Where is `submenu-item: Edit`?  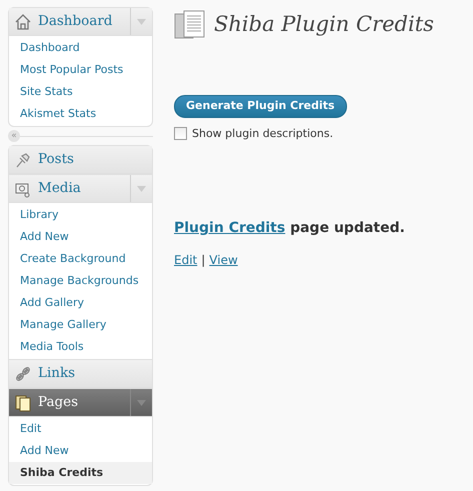
submenu-item: Edit is located at coordinates (80, 429).